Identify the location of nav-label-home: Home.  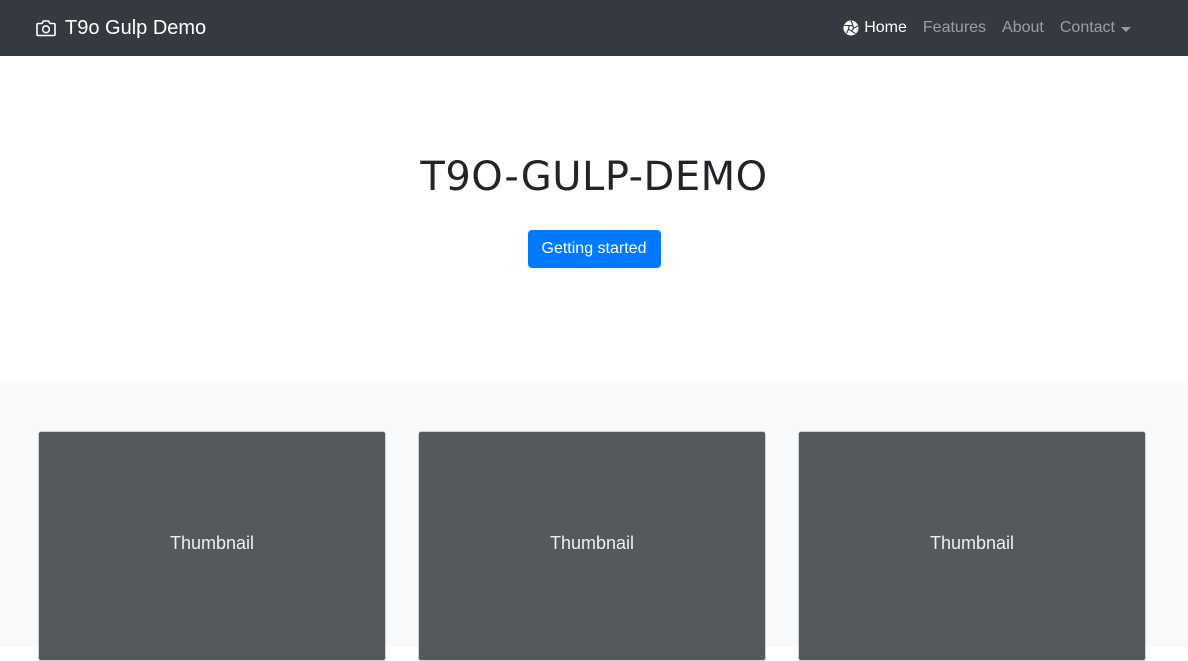
(885, 27).